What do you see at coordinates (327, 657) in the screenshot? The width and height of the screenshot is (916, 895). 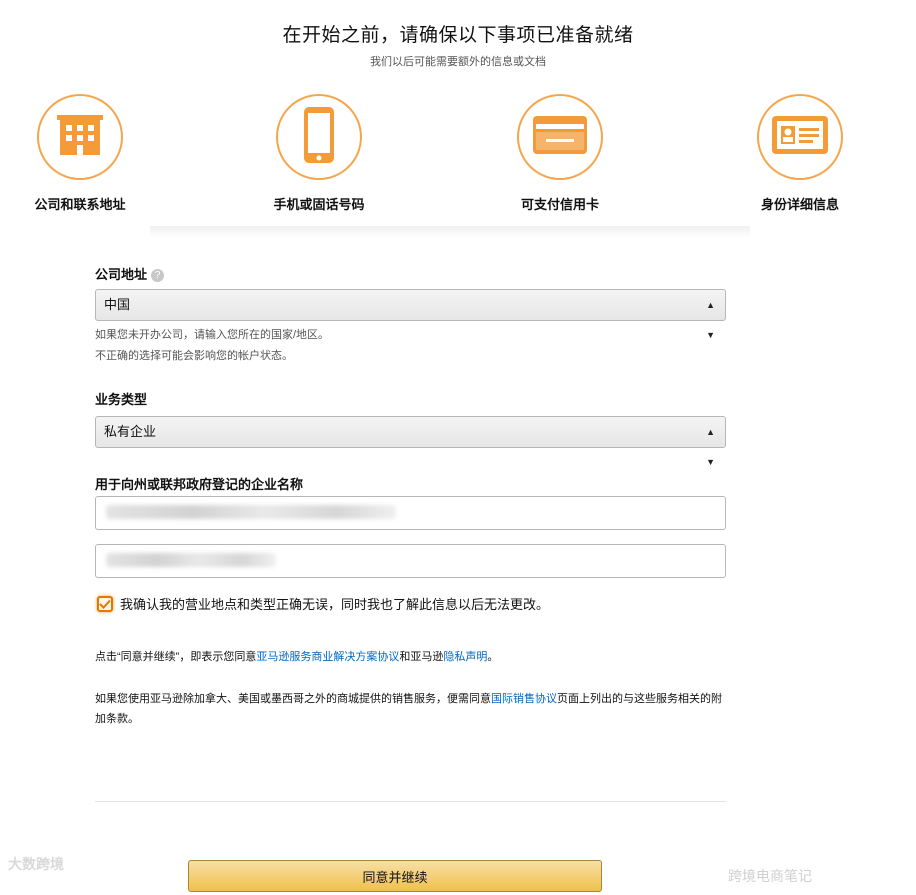 I see `business-solutions-agreement-link: 亚马逊服务商业解决方案协议` at bounding box center [327, 657].